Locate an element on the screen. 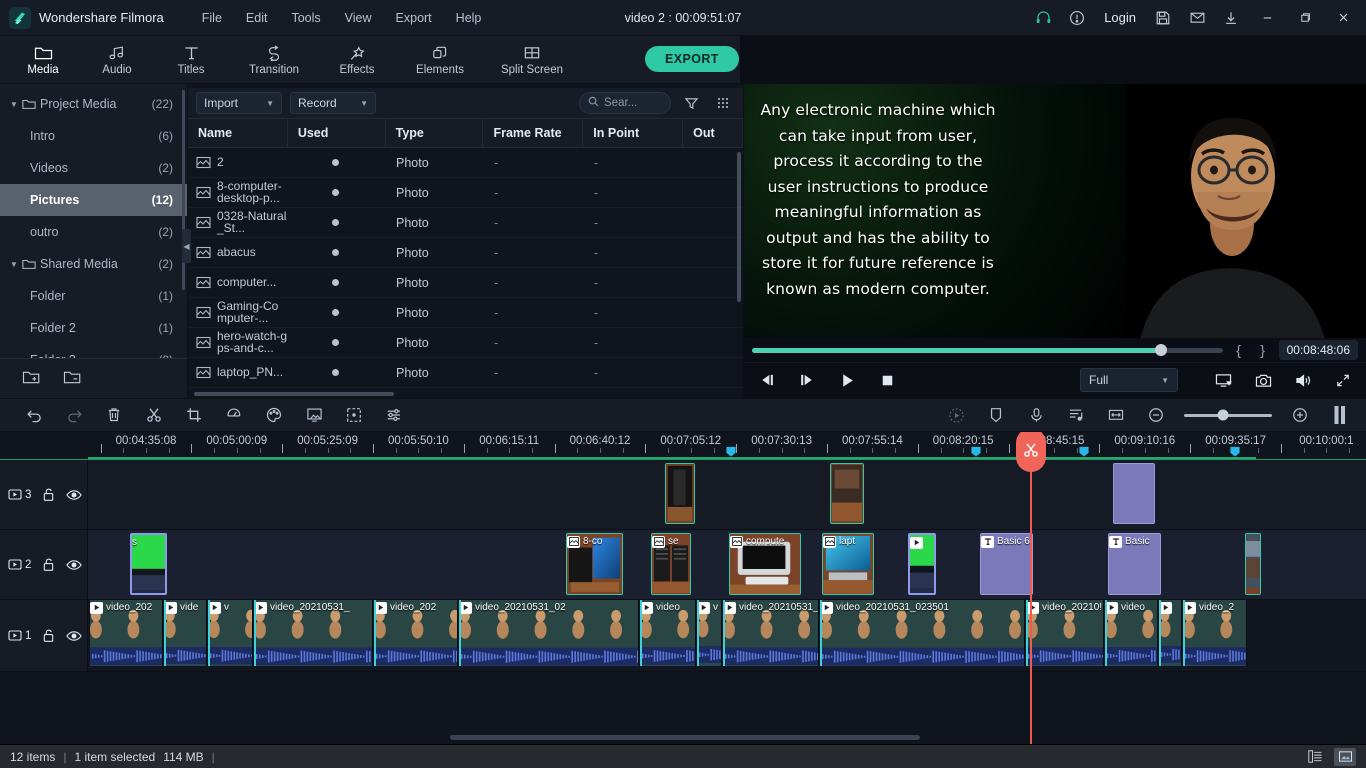 The image size is (1366, 768). clip-video: vide is located at coordinates (185, 633).